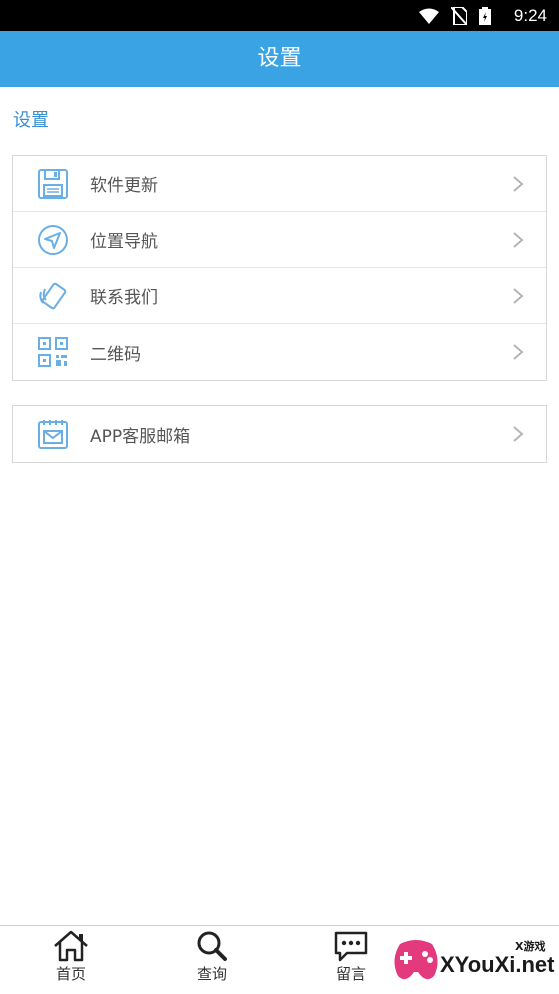 This screenshot has height=994, width=559. What do you see at coordinates (115, 354) in the screenshot?
I see `settings-item-label: 二维码` at bounding box center [115, 354].